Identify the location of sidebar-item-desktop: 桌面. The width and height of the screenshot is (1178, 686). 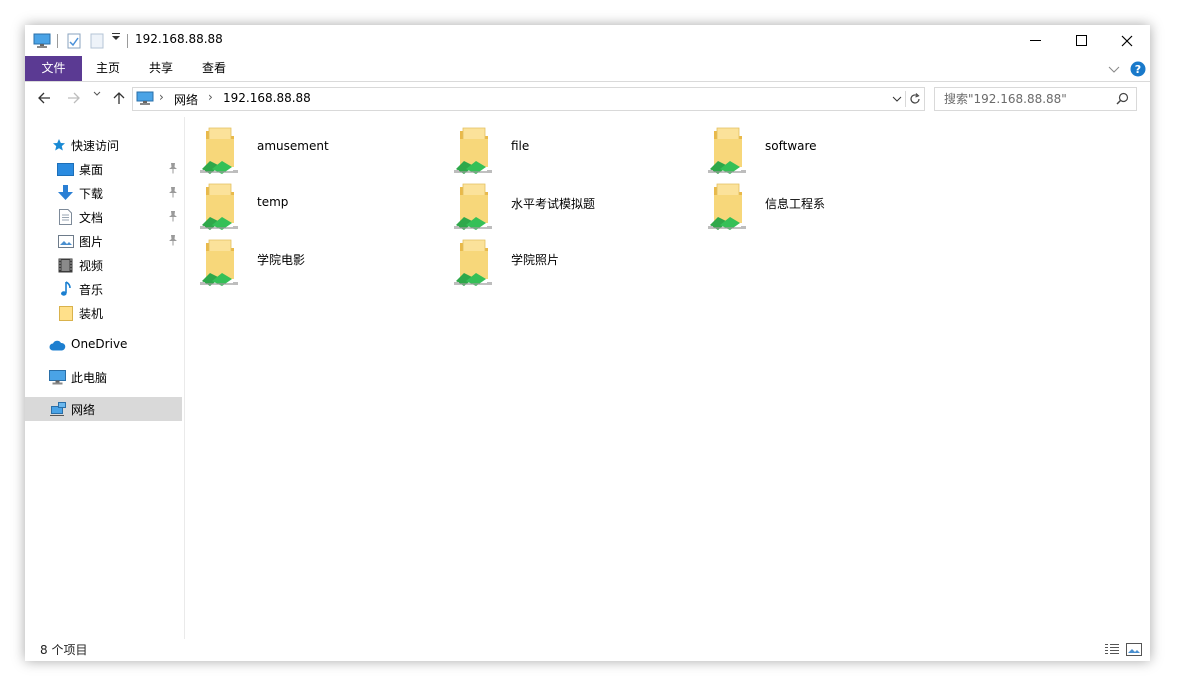
(103, 169).